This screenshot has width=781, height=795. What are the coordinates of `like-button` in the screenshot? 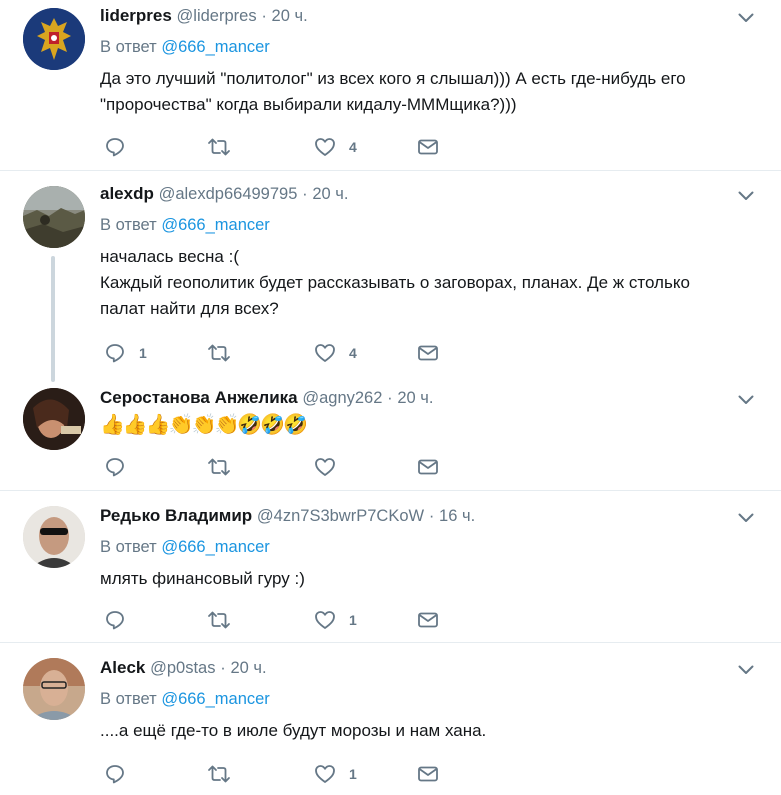 It's located at (331, 467).